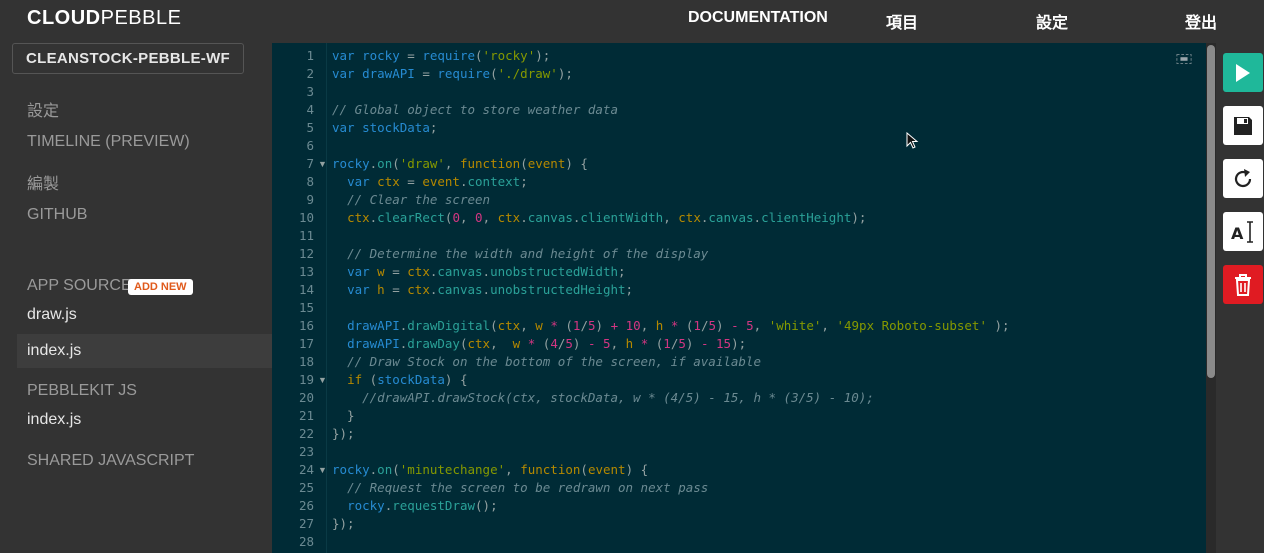 This screenshot has width=1264, height=553. I want to click on line-number: 15, so click(306, 307).